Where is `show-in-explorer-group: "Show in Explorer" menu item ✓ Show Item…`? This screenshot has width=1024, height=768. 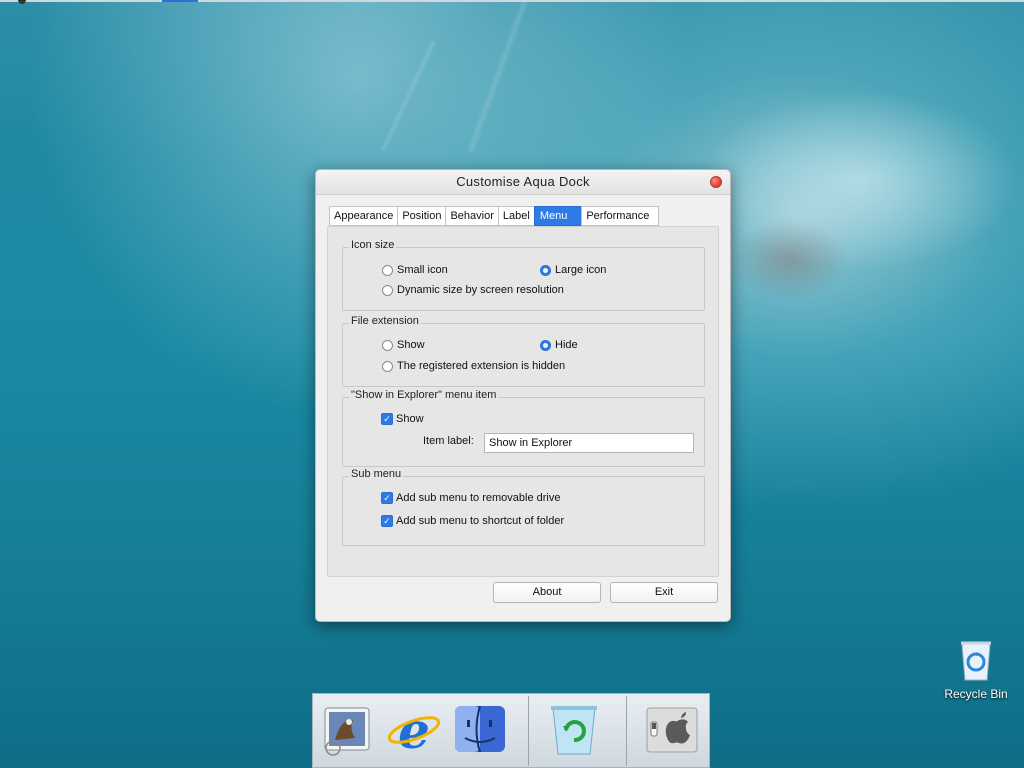
show-in-explorer-group: "Show in Explorer" menu item ✓ Show Item… is located at coordinates (523, 428).